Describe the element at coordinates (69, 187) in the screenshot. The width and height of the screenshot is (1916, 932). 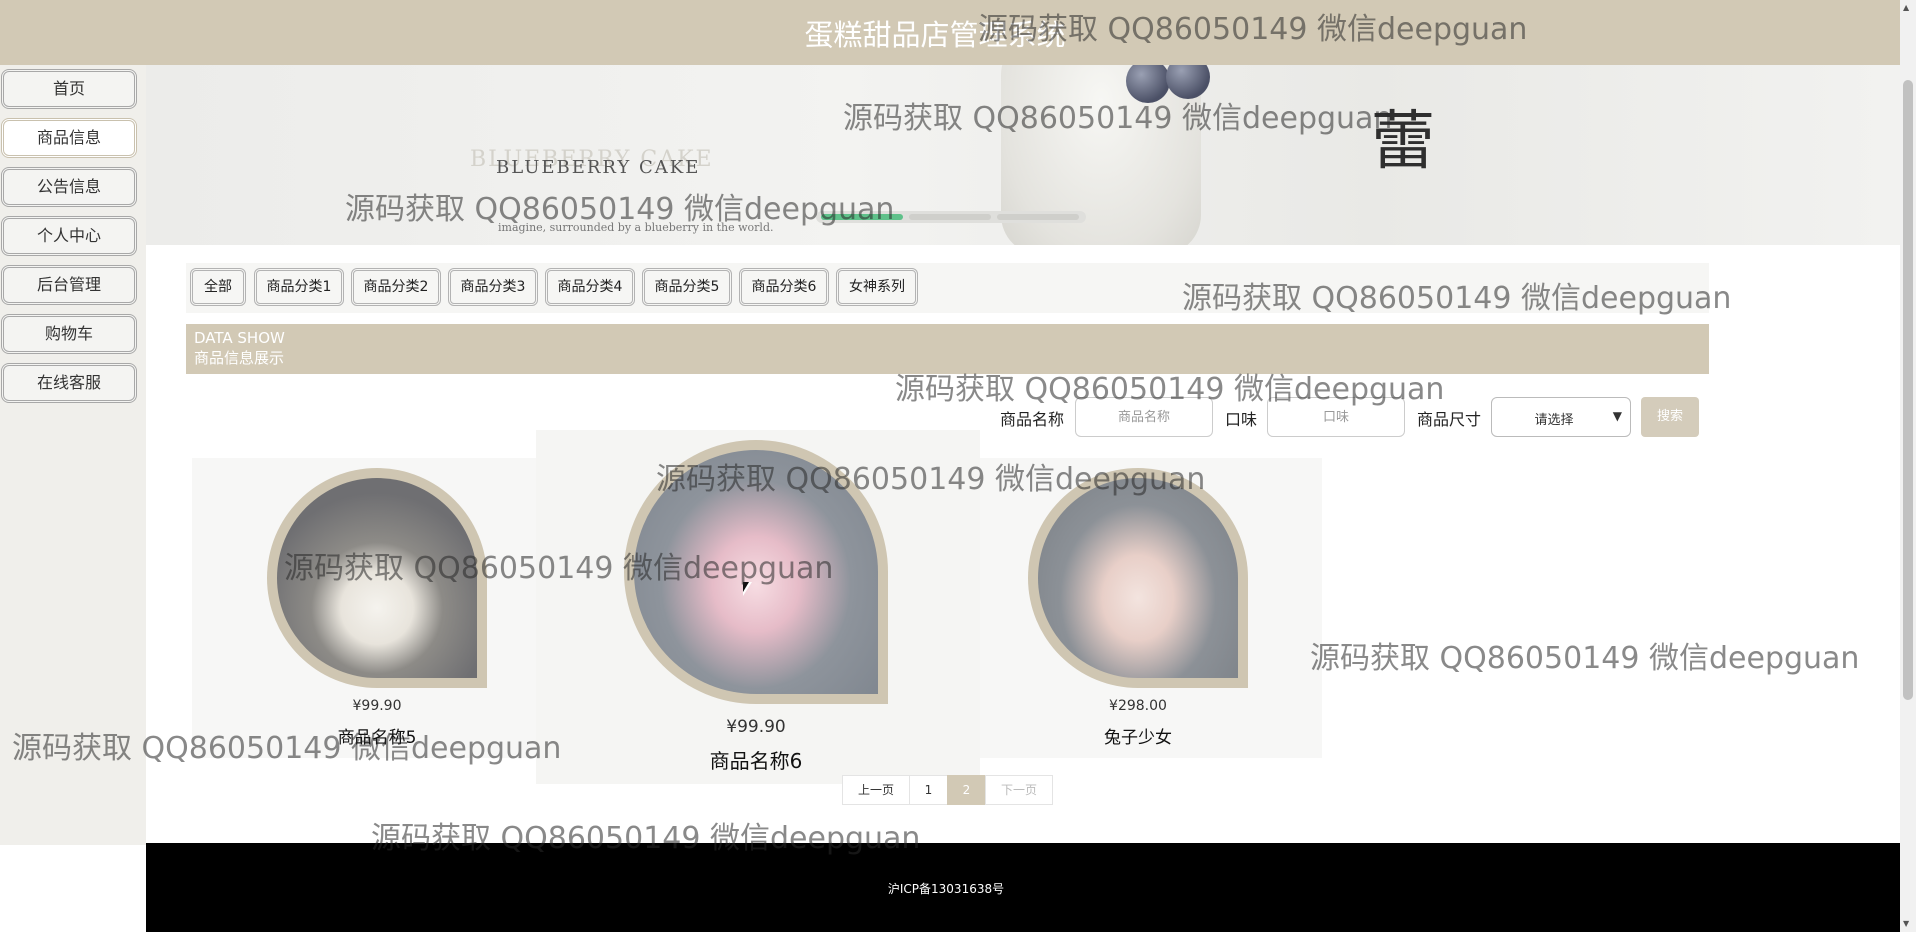
I see `sidebar-item-notices: 公告信息` at that location.